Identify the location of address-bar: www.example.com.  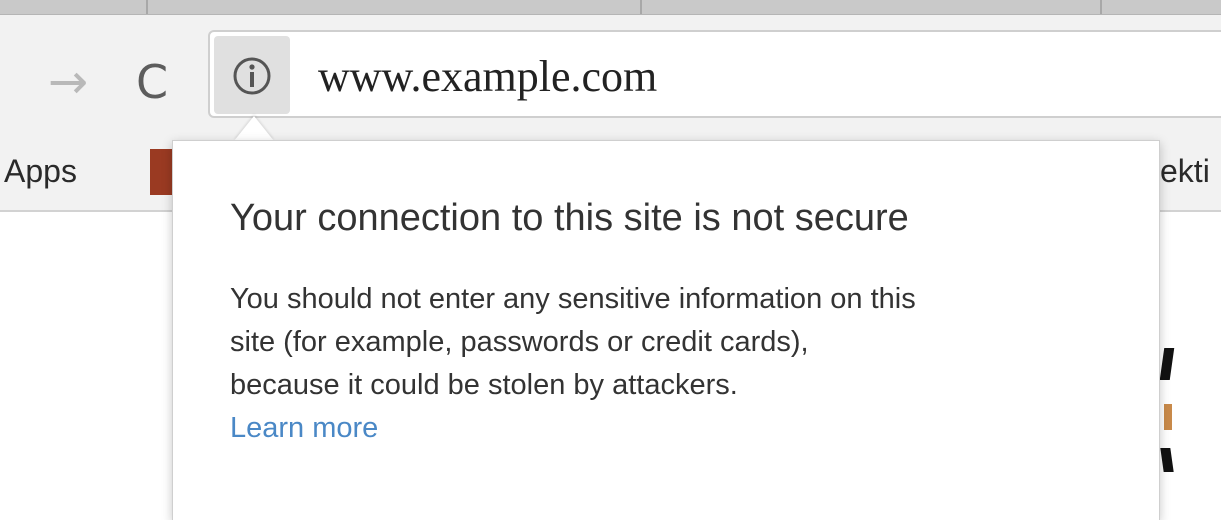
(714, 74).